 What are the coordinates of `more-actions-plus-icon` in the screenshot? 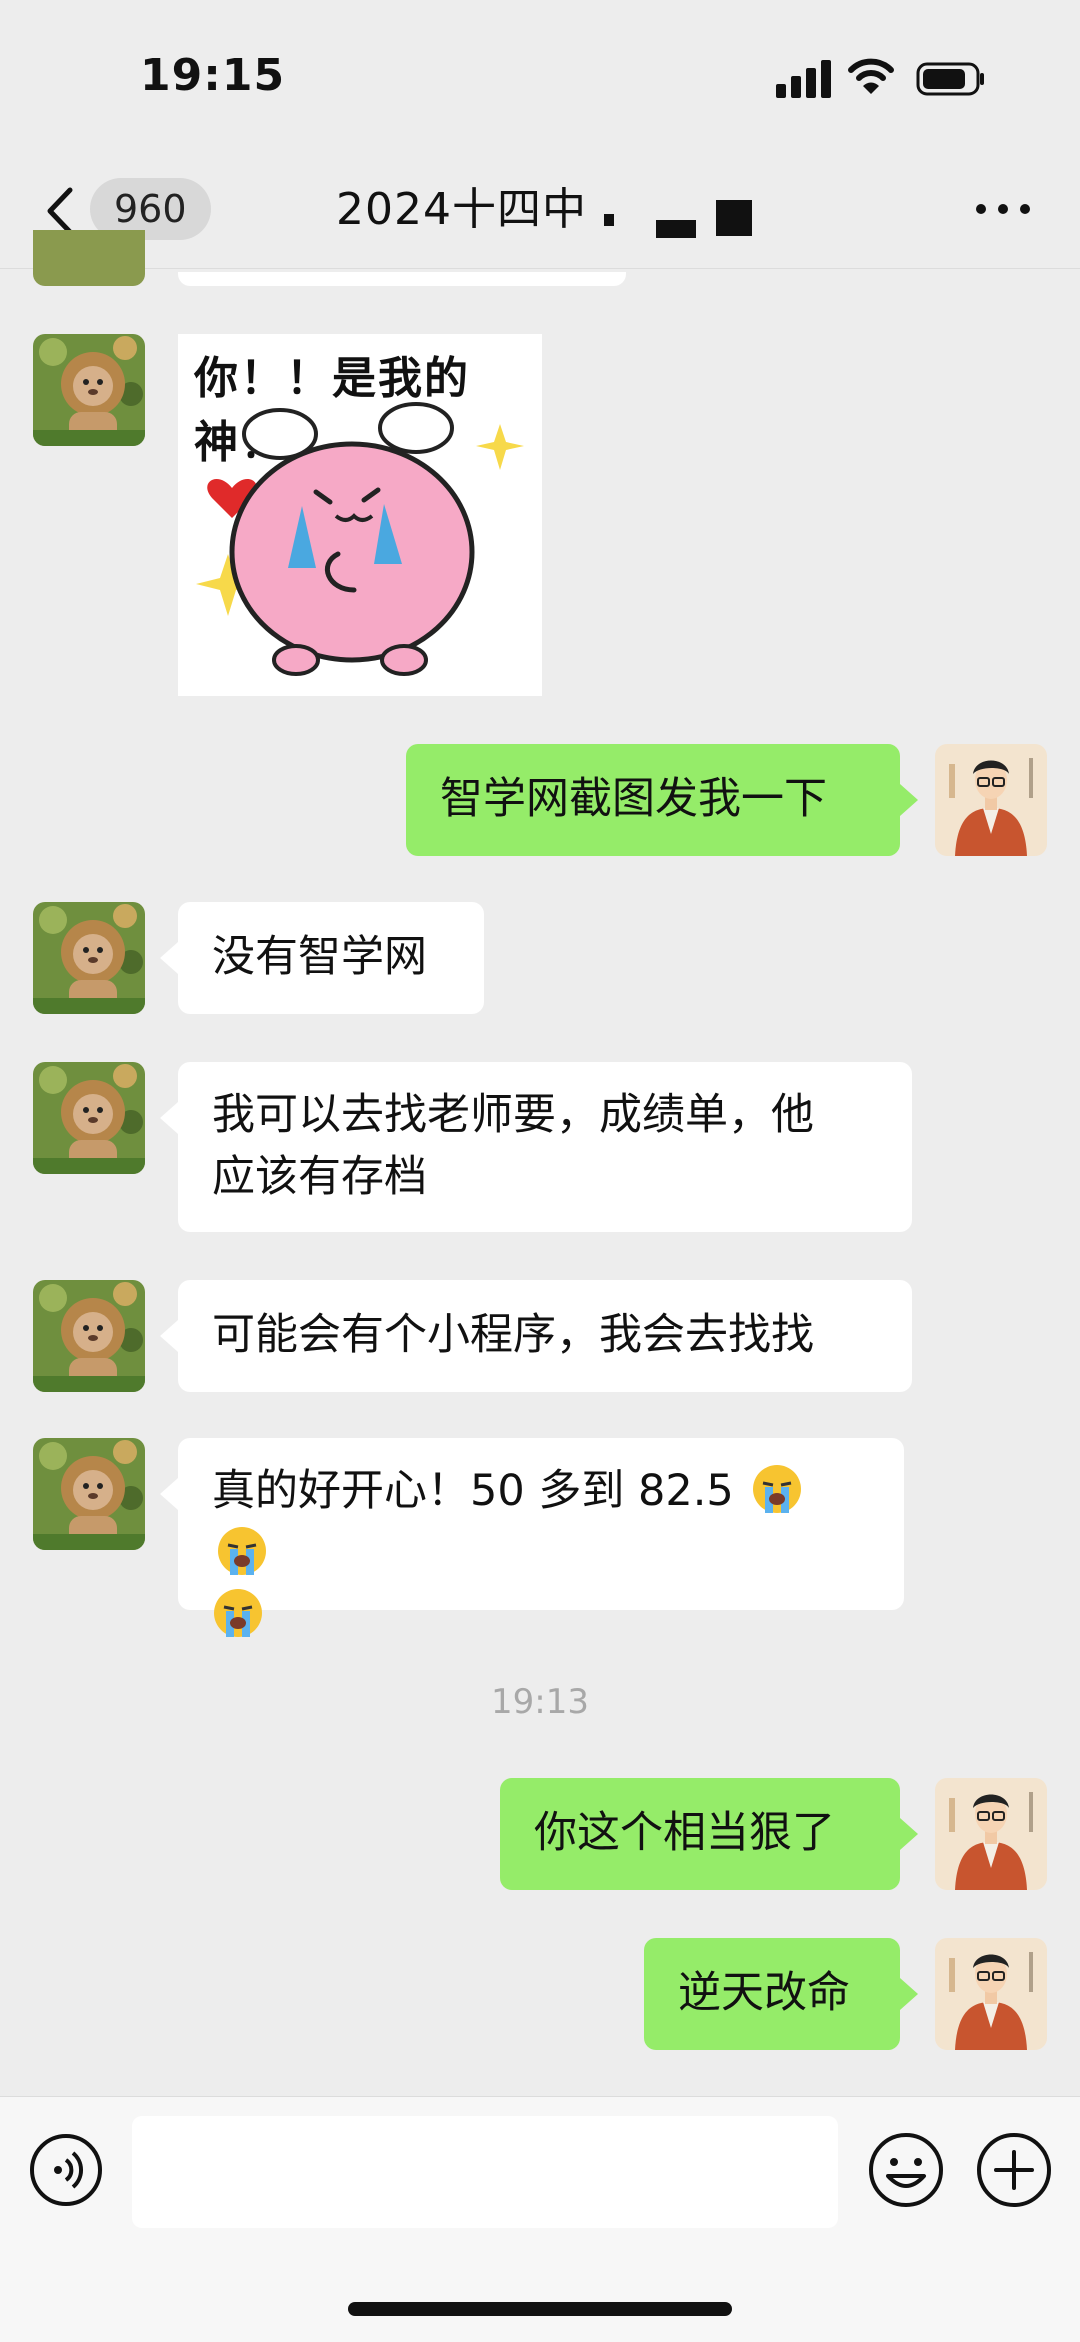 It's located at (1014, 2170).